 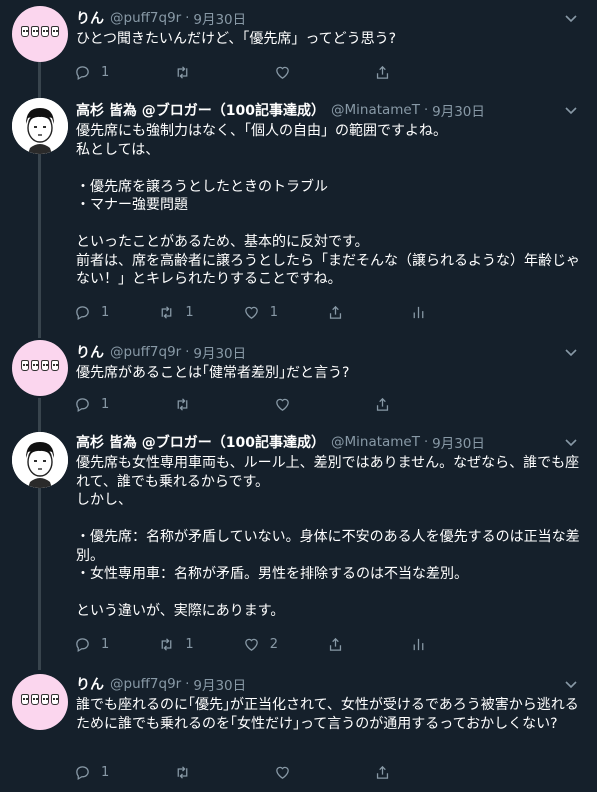 What do you see at coordinates (273, 644) in the screenshot?
I see `like-count: 2` at bounding box center [273, 644].